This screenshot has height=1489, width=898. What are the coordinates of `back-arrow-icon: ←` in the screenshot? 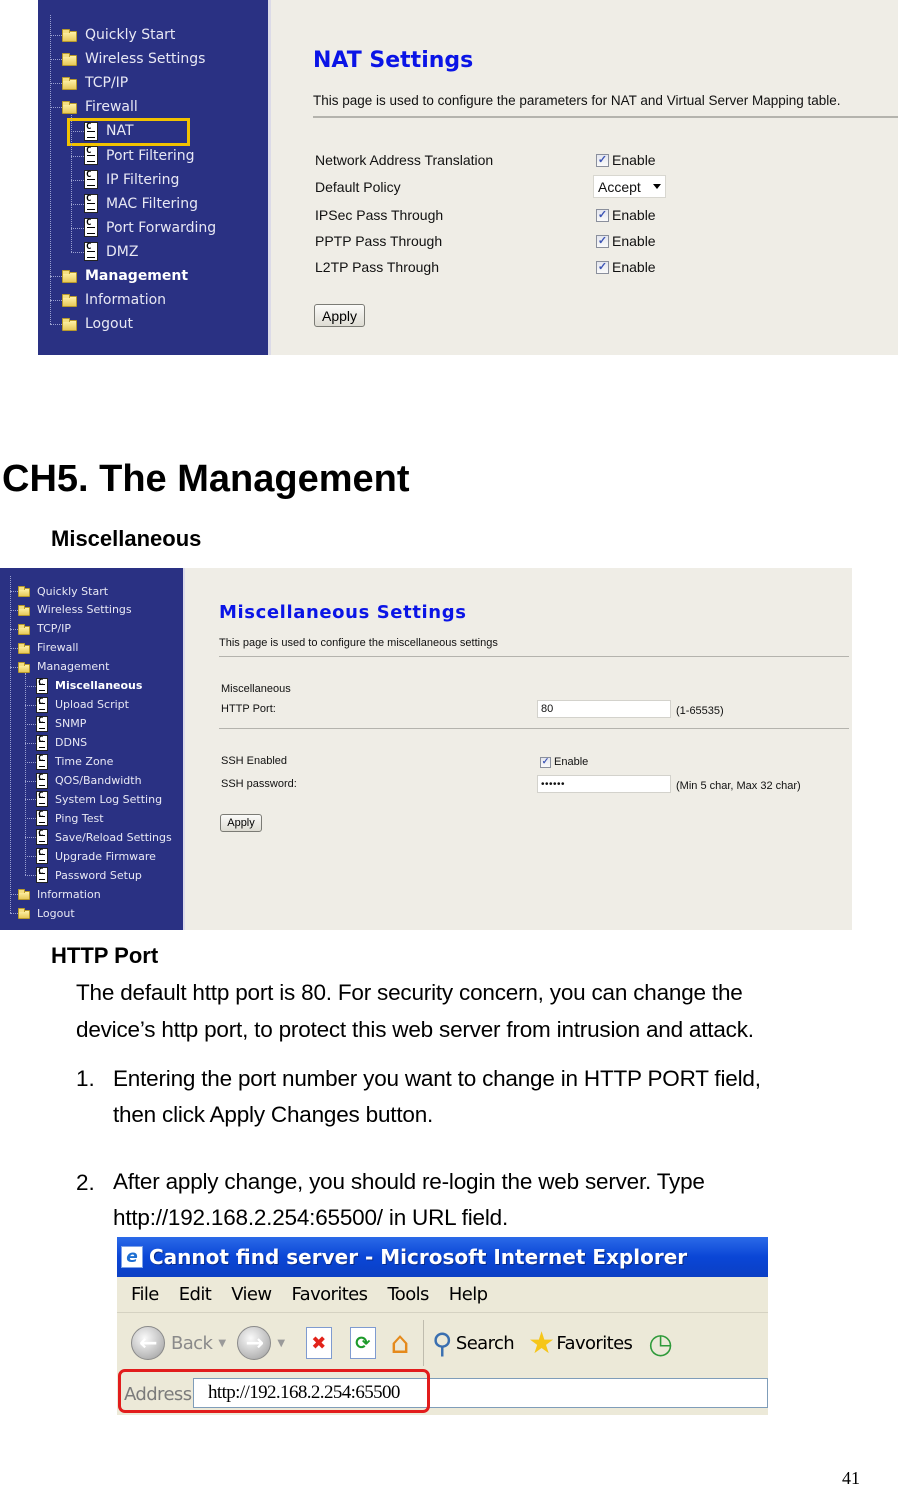 It's located at (148, 1343).